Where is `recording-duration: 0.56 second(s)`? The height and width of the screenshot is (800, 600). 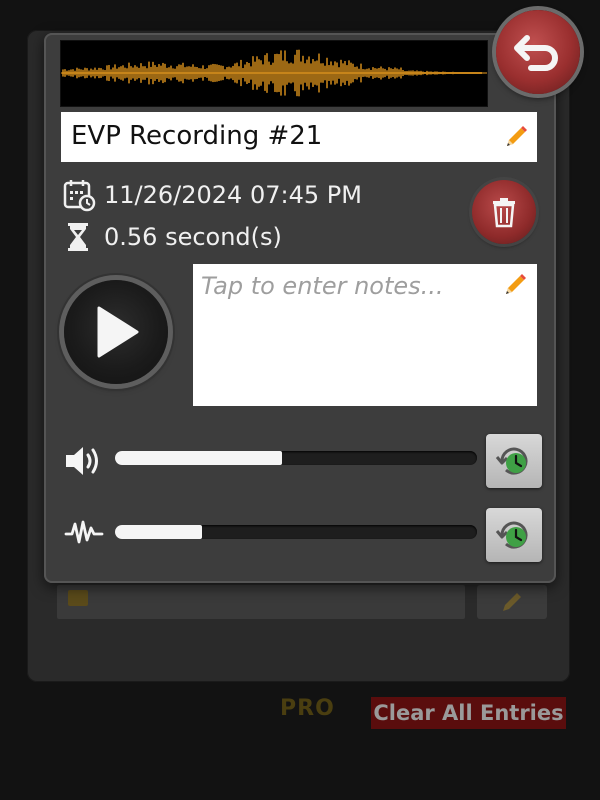 recording-duration: 0.56 second(s) is located at coordinates (193, 237).